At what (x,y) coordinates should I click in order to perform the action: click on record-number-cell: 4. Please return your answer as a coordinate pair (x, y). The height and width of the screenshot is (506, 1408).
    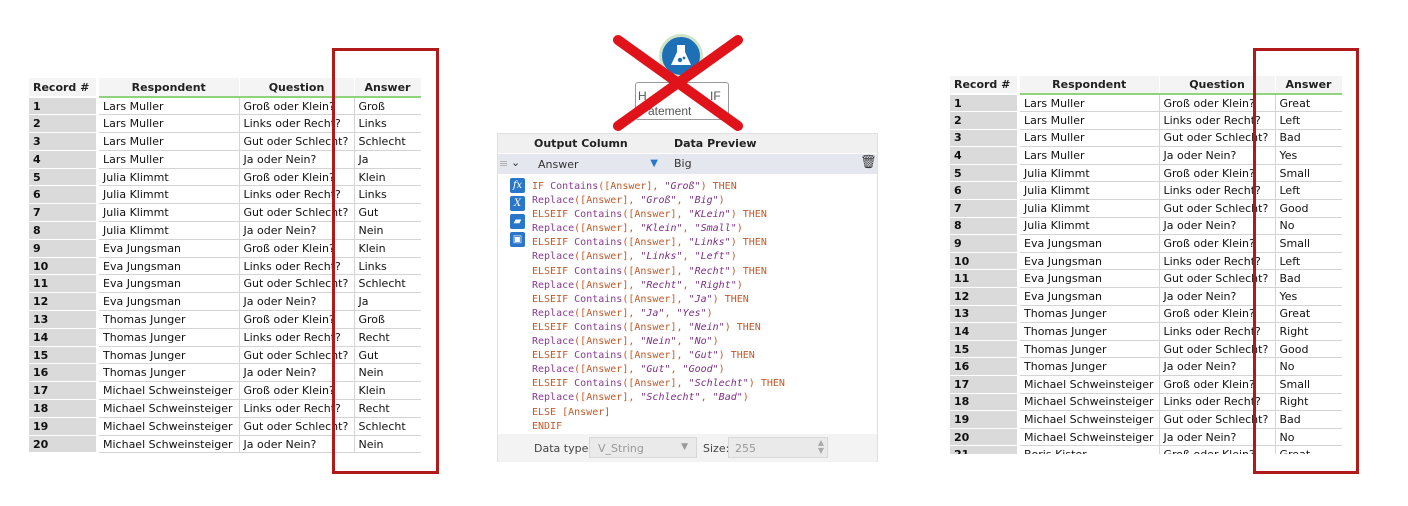
    Looking at the image, I should click on (62, 159).